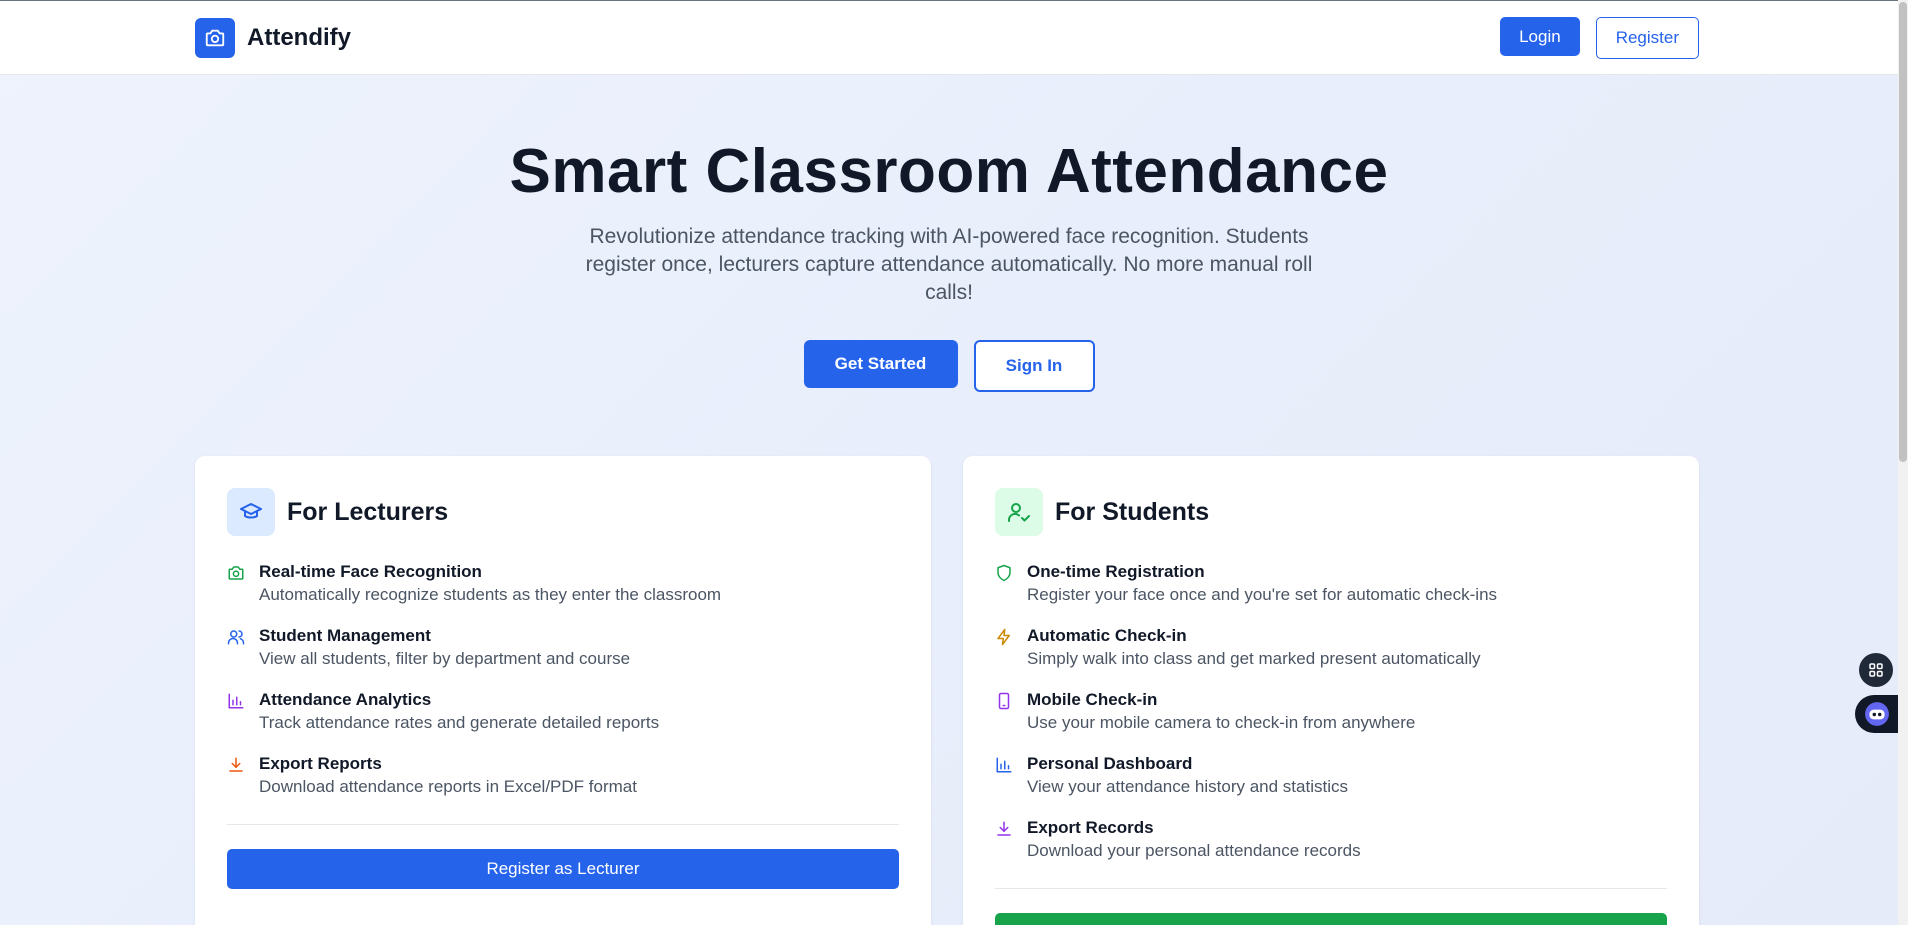  Describe the element at coordinates (345, 635) in the screenshot. I see `feature-title: Student Management` at that location.